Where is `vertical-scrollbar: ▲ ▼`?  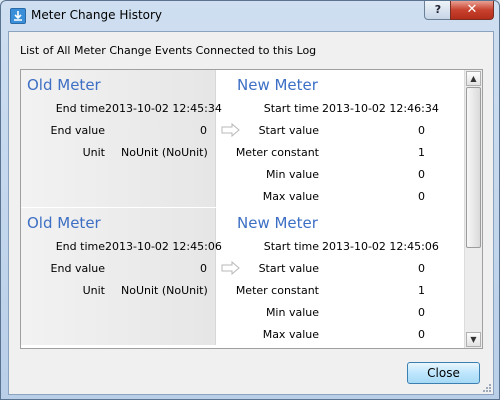
vertical-scrollbar: ▲ ▼ is located at coordinates (473, 209).